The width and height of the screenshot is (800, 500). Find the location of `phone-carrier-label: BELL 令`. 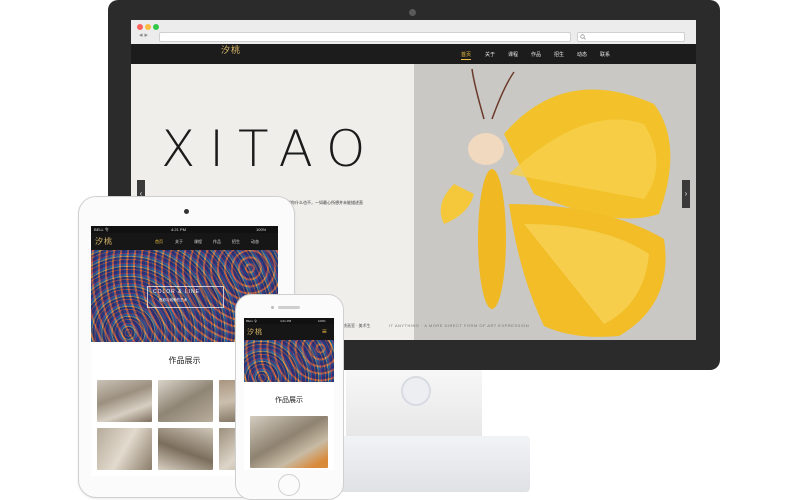

phone-carrier-label: BELL 令 is located at coordinates (252, 321).